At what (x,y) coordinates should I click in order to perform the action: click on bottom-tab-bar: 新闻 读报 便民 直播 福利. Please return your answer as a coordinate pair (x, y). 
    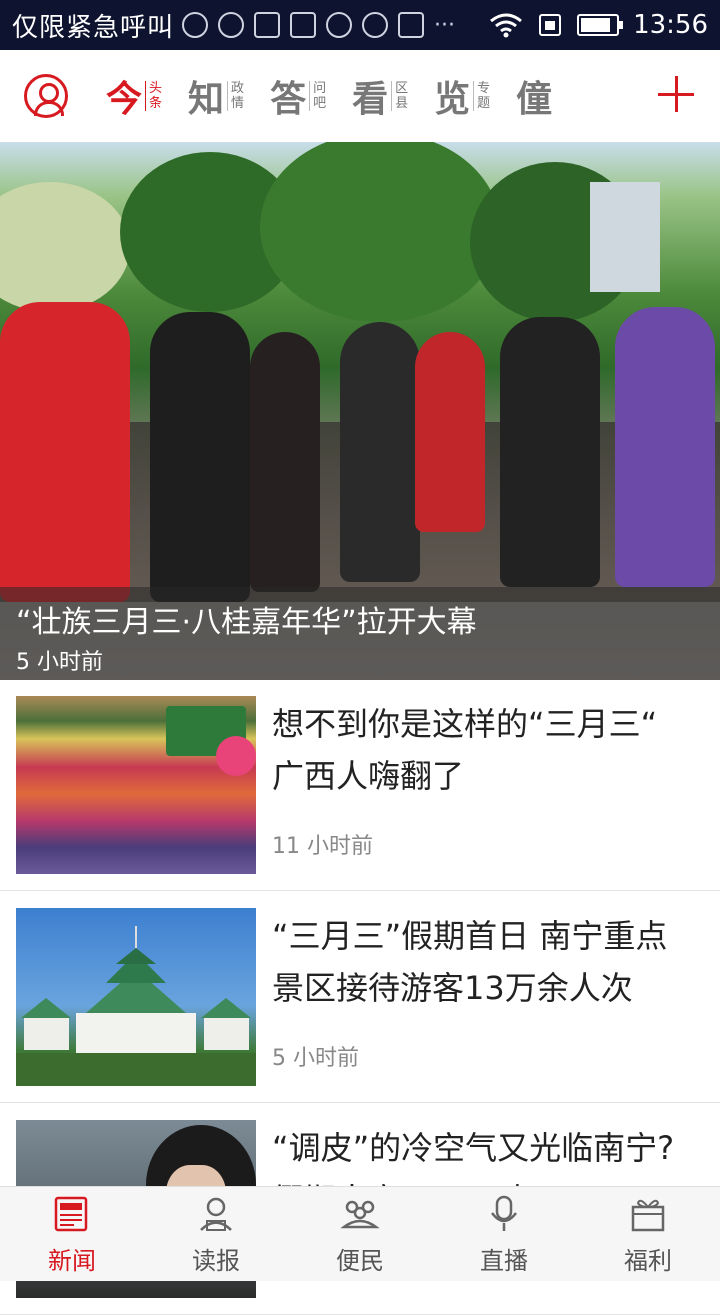
    Looking at the image, I should click on (360, 1233).